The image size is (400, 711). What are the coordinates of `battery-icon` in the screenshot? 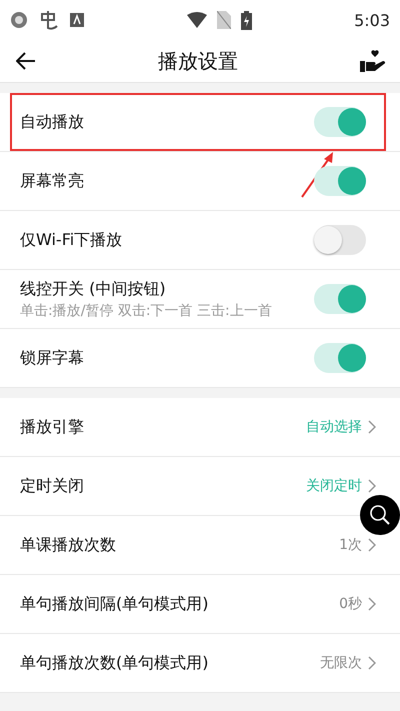 It's located at (246, 20).